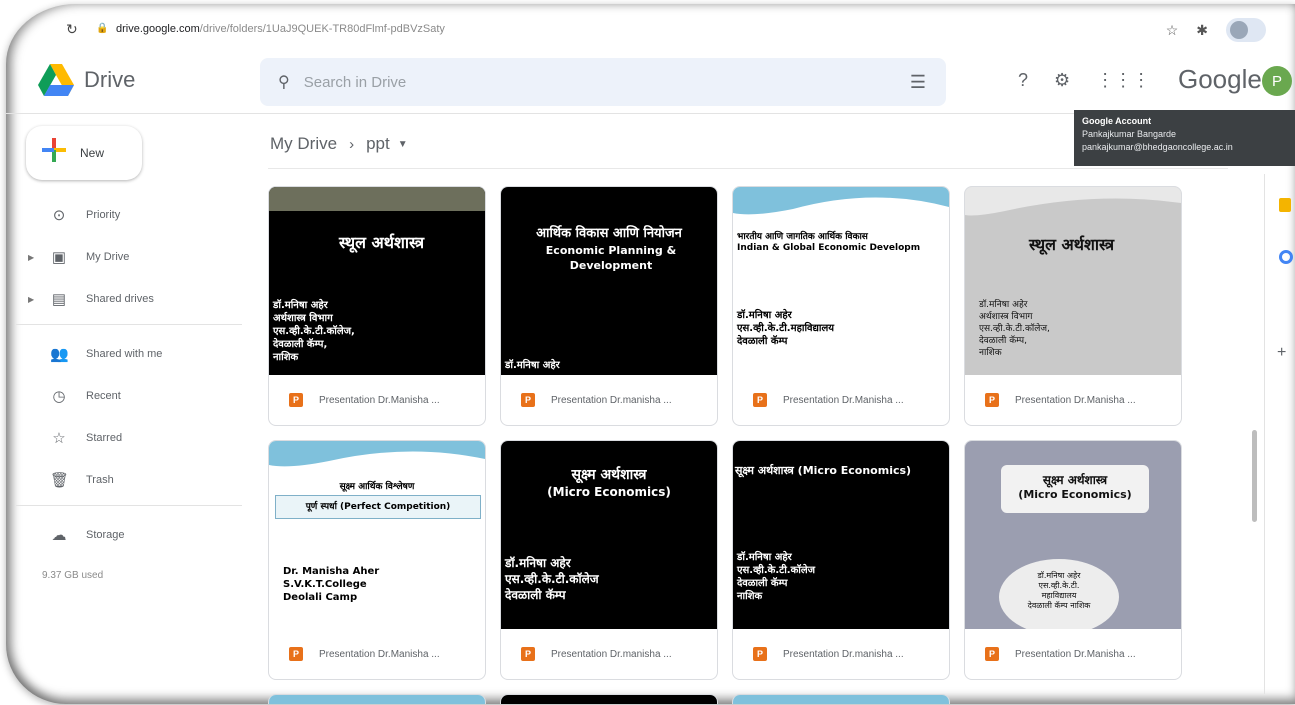 The image size is (1295, 705). What do you see at coordinates (403, 144) in the screenshot?
I see `chevron-down-icon: ▼` at bounding box center [403, 144].